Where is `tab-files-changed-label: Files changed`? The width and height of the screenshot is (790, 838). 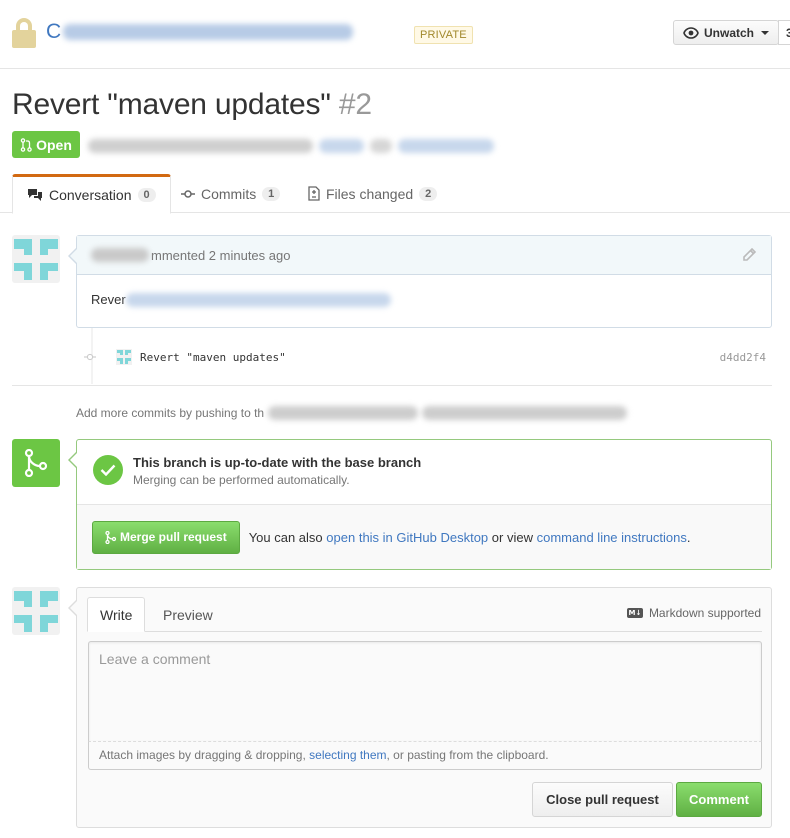 tab-files-changed-label: Files changed is located at coordinates (370, 193).